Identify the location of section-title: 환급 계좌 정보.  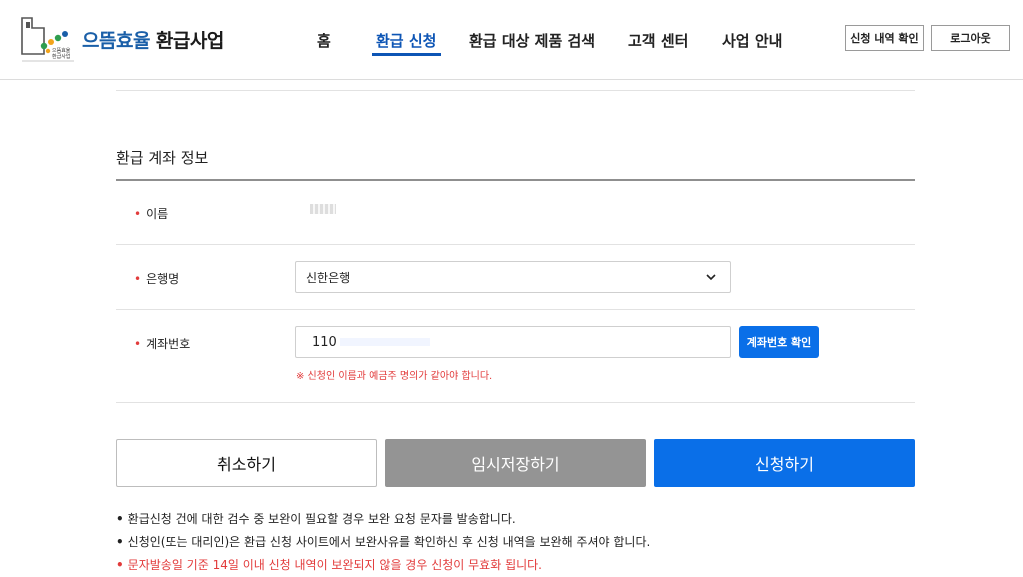
(162, 158).